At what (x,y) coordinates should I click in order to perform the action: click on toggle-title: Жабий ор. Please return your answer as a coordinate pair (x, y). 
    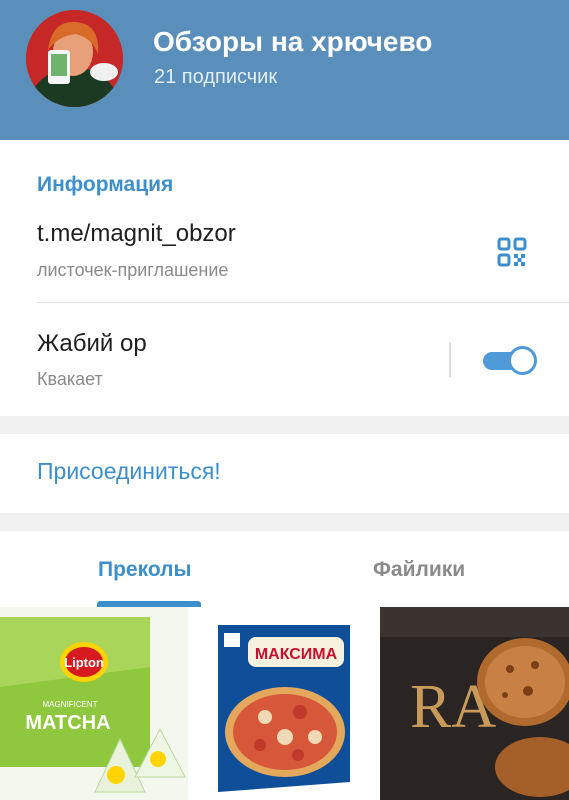
    Looking at the image, I should click on (92, 343).